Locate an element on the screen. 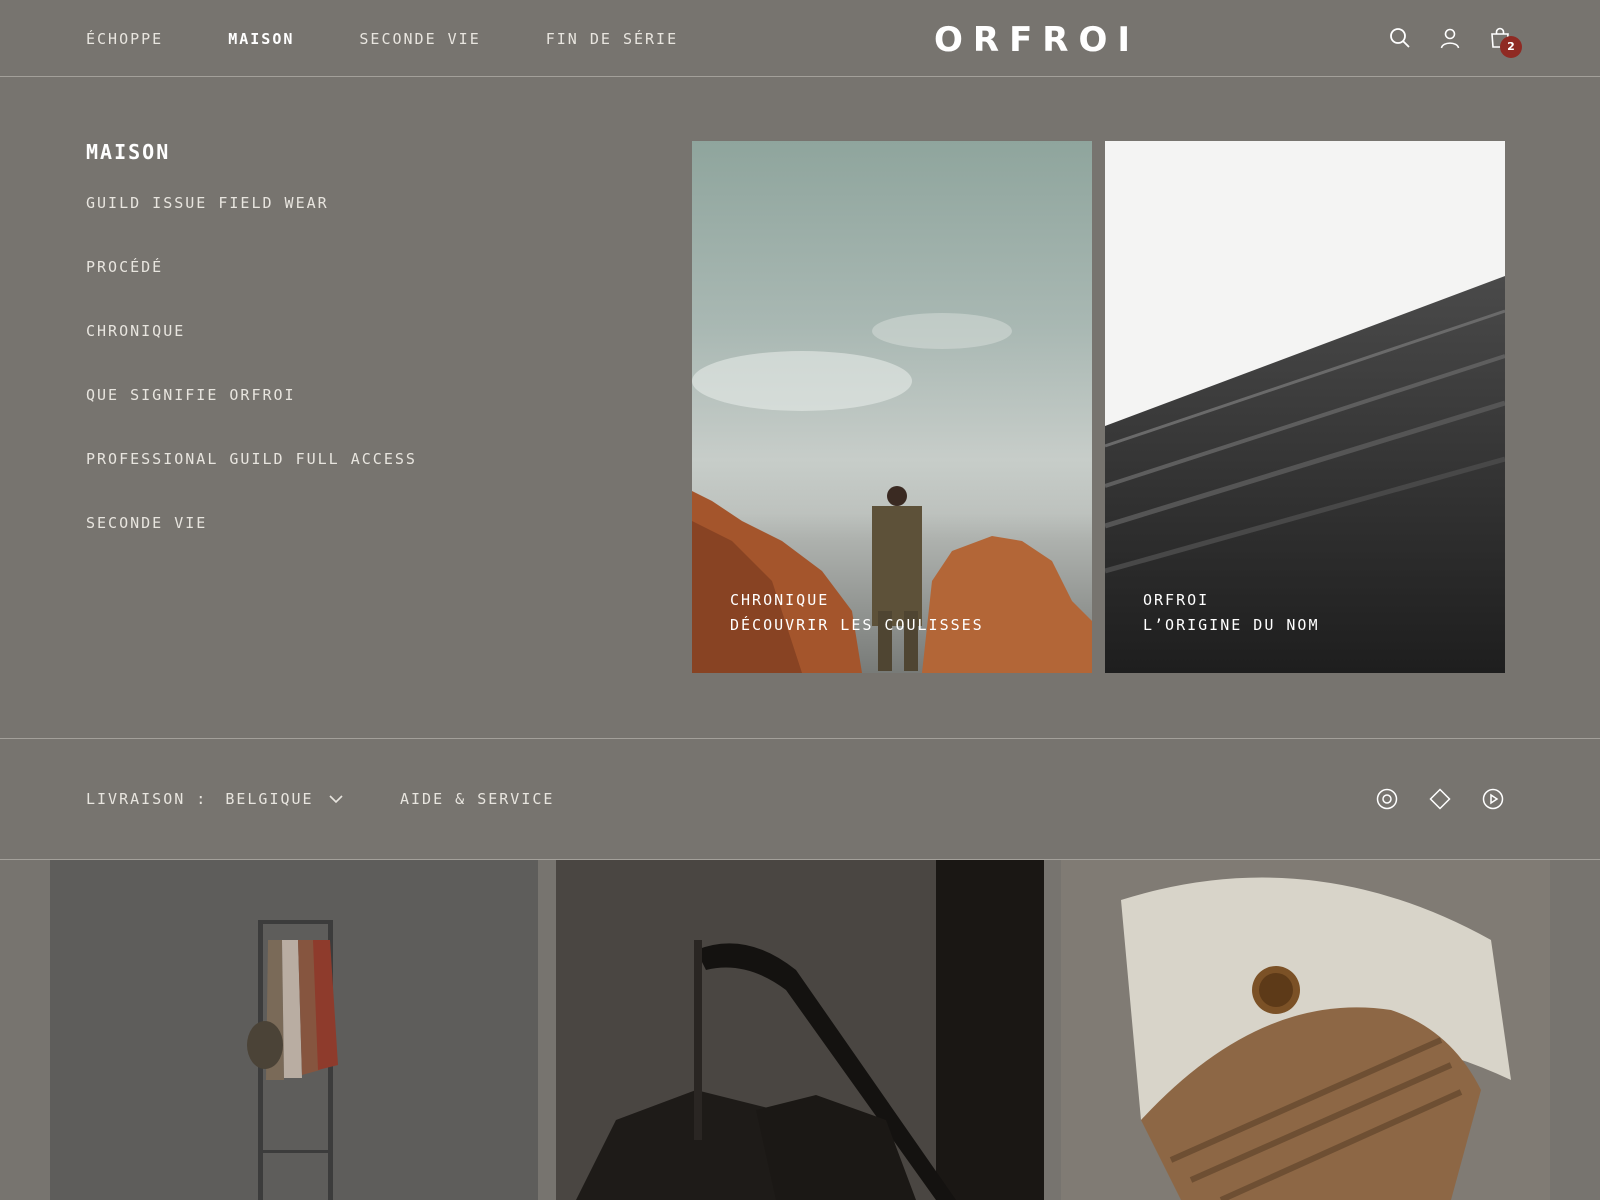 This screenshot has height=1200, width=1600. promo-card-orfroi: ORFROI L’ORIGINE DU NOM is located at coordinates (1305, 407).